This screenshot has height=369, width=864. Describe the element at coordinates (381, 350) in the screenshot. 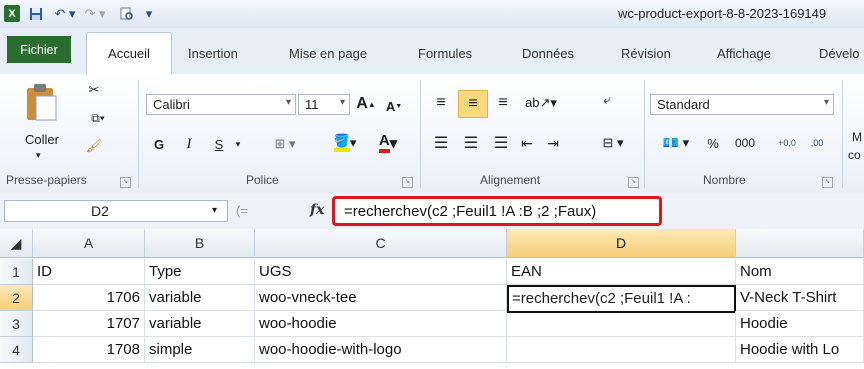

I see `cell-c4: woo-hoodie-with-logo` at that location.